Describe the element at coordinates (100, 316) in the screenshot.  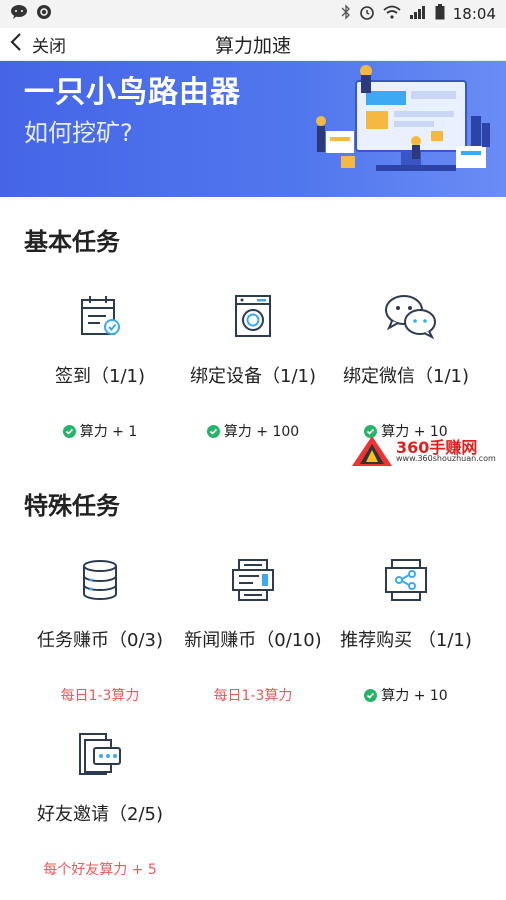
I see `calendar-check-icon` at that location.